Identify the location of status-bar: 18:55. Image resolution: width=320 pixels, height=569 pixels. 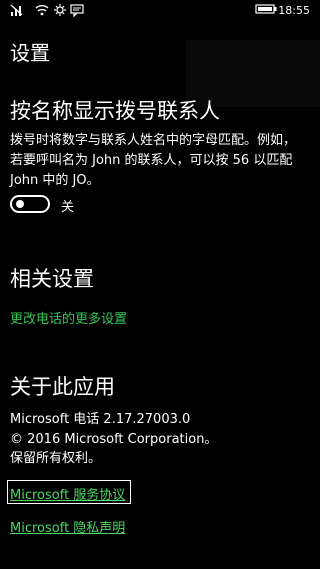
(160, 11).